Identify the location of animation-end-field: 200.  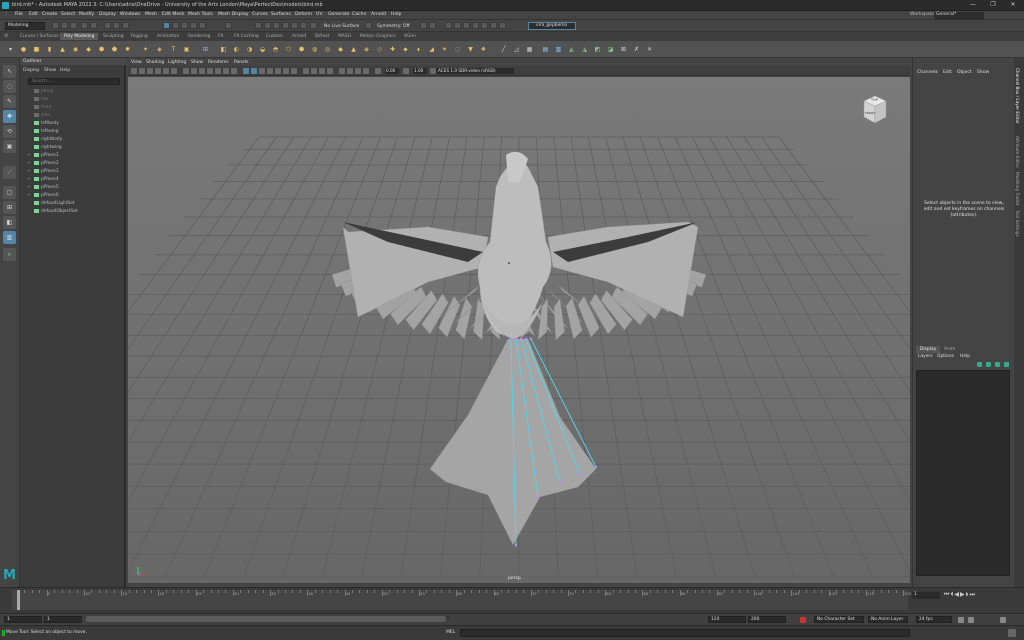
(767, 619).